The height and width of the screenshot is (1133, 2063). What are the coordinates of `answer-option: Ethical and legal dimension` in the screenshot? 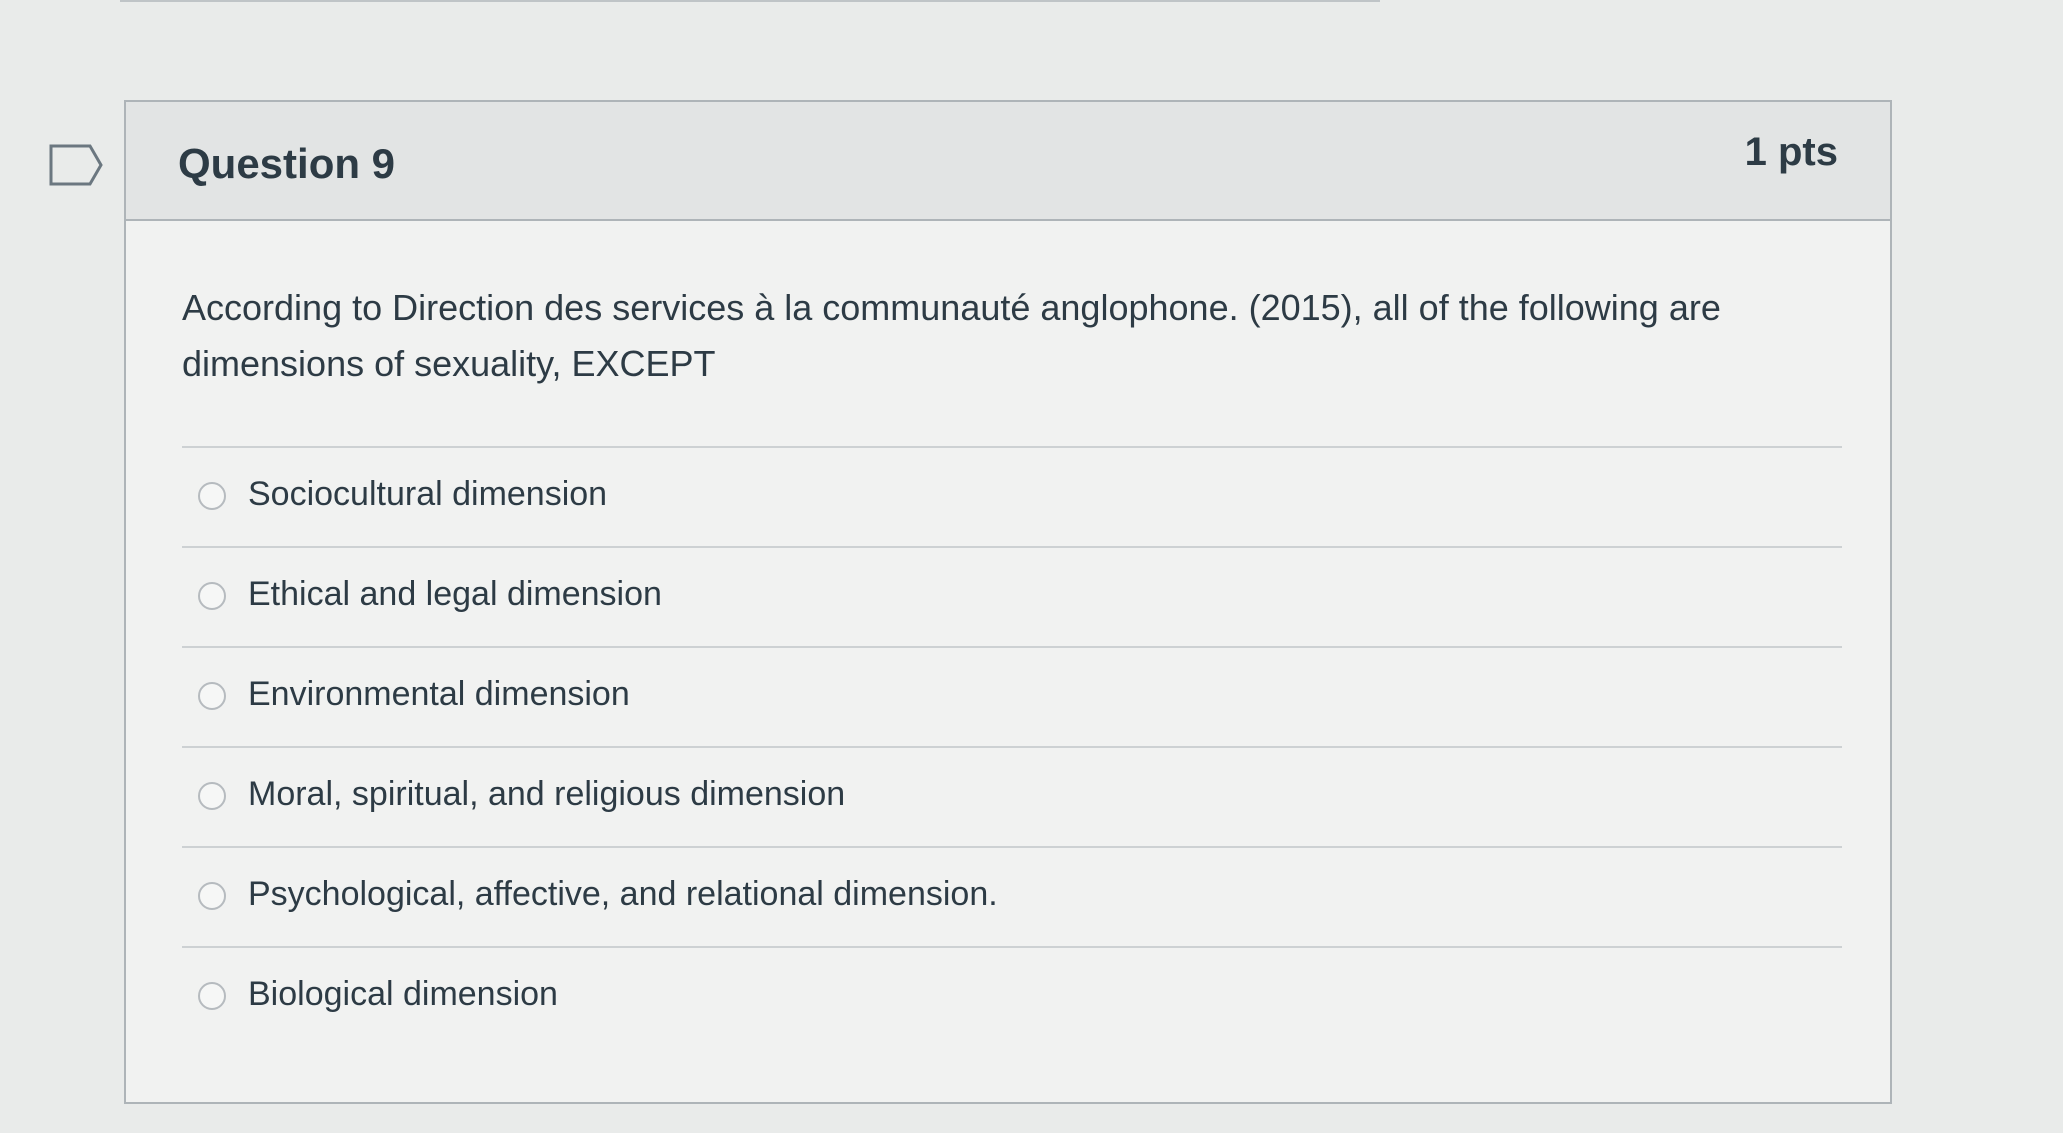 It's located at (1012, 596).